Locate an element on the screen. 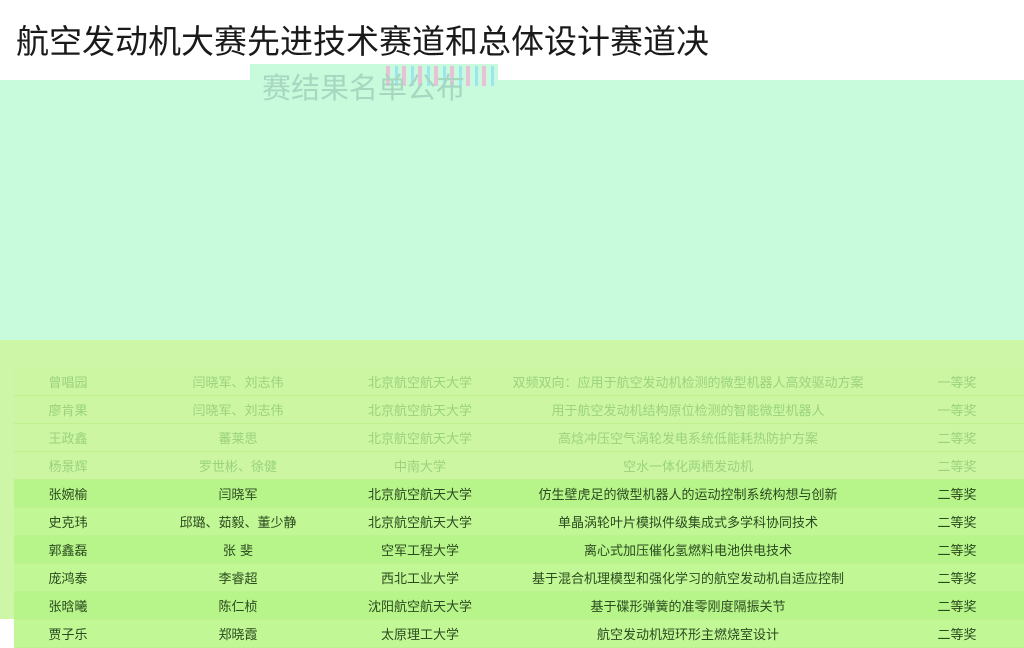  cell-project: 用于航空发动机结构原位检测的智能微型机器人 is located at coordinates (688, 409).